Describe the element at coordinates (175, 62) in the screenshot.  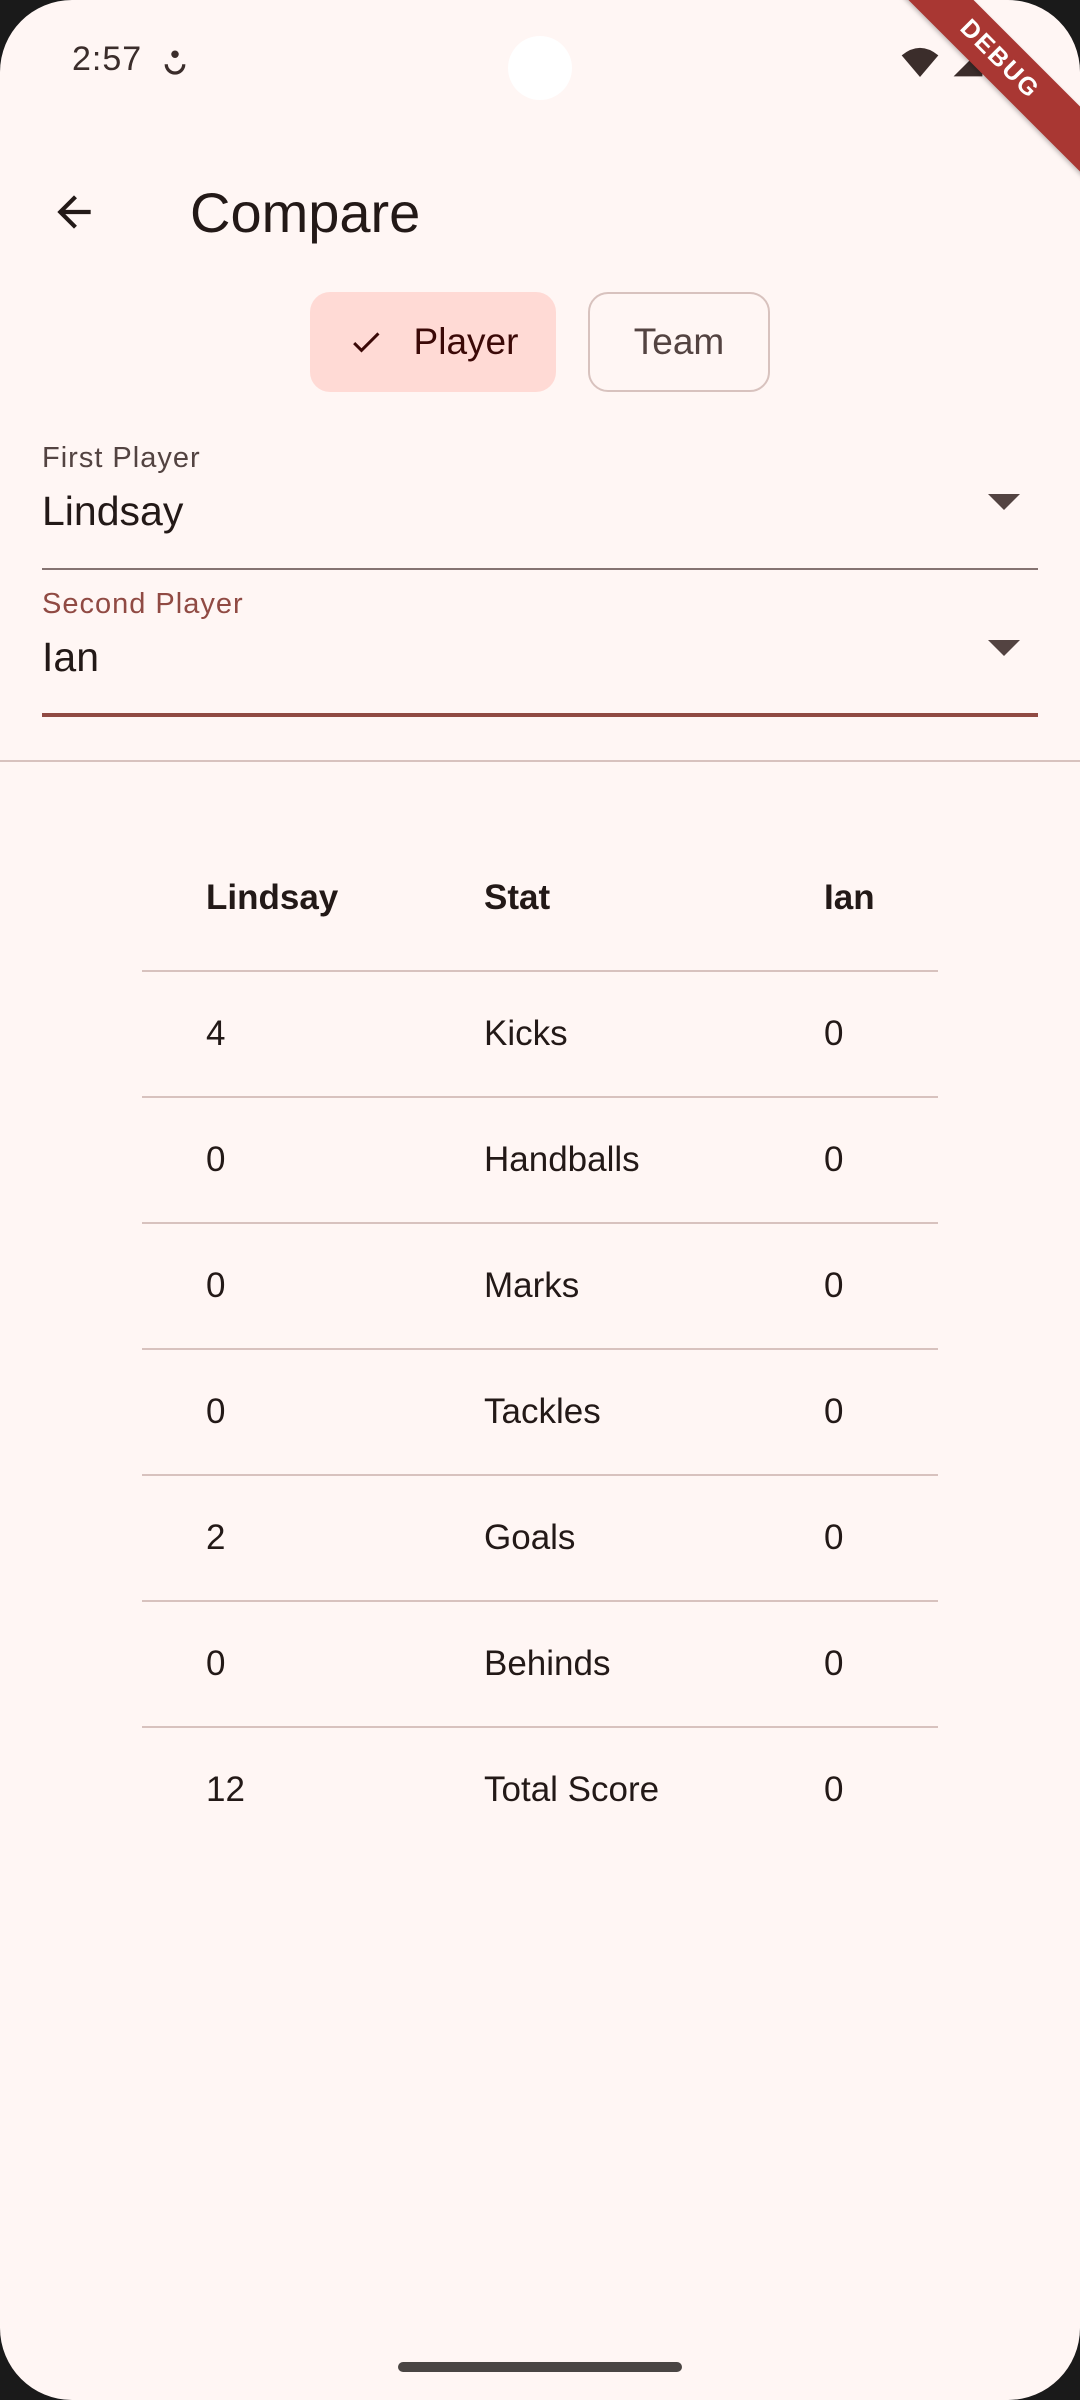
I see `accessibility-icon` at that location.